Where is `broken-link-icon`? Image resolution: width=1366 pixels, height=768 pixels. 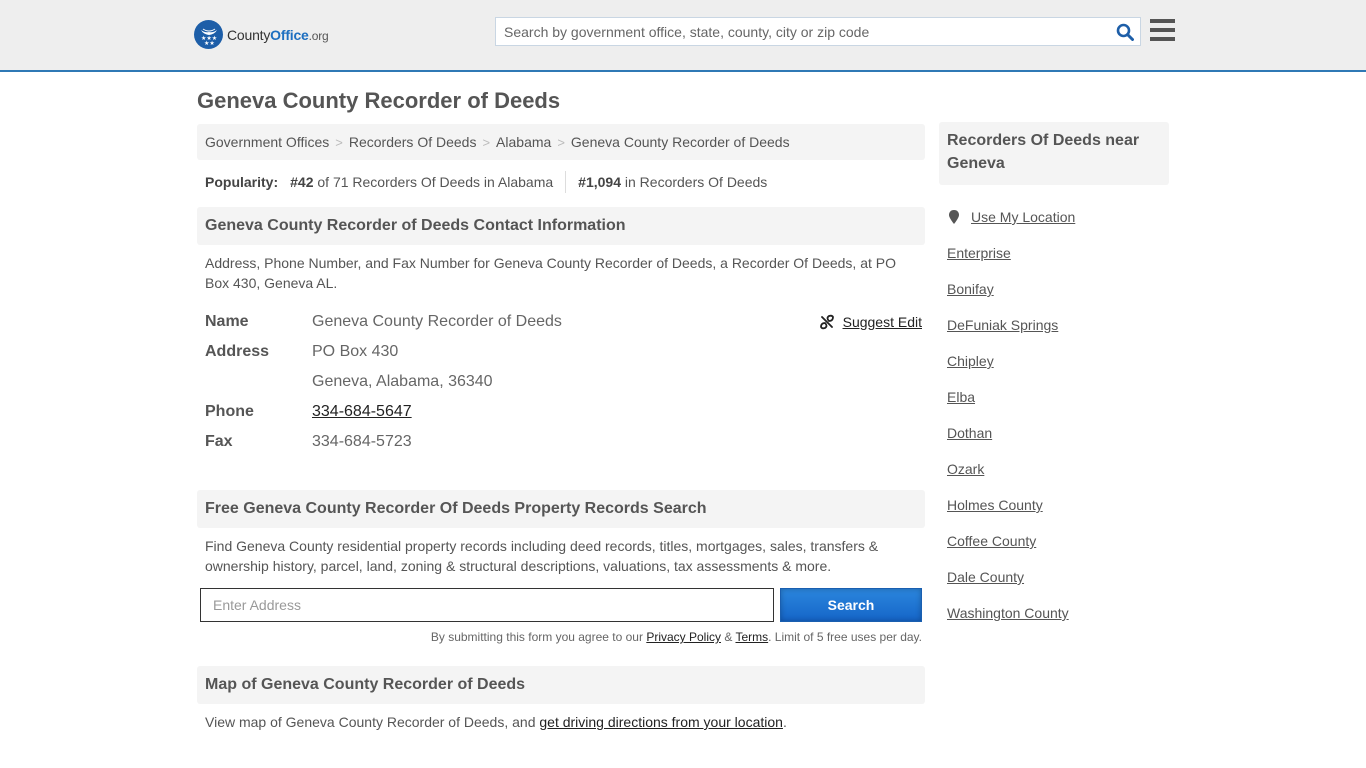 broken-link-icon is located at coordinates (826, 322).